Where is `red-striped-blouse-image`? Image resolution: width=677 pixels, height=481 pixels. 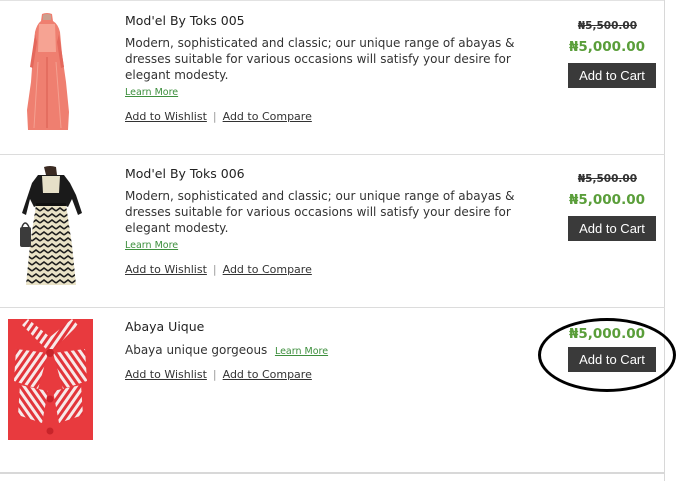
red-striped-blouse-image is located at coordinates (50, 379).